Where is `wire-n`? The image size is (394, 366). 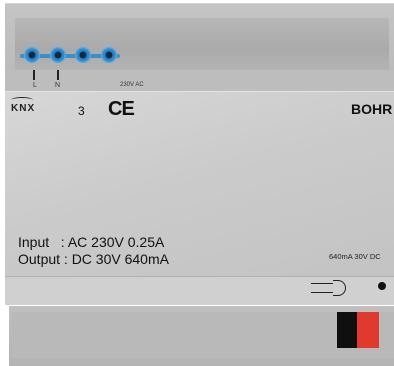
wire-n is located at coordinates (58, 75).